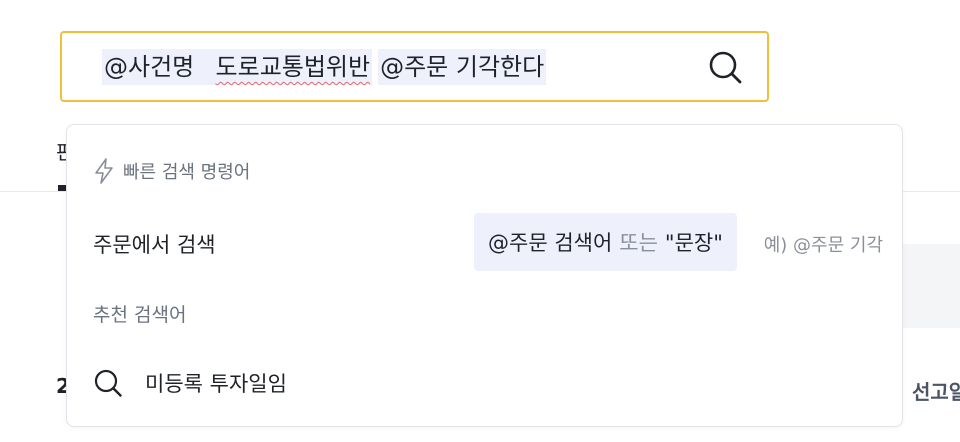 The width and height of the screenshot is (960, 442). What do you see at coordinates (693, 243) in the screenshot?
I see `command-syntax-quote: "문장"` at bounding box center [693, 243].